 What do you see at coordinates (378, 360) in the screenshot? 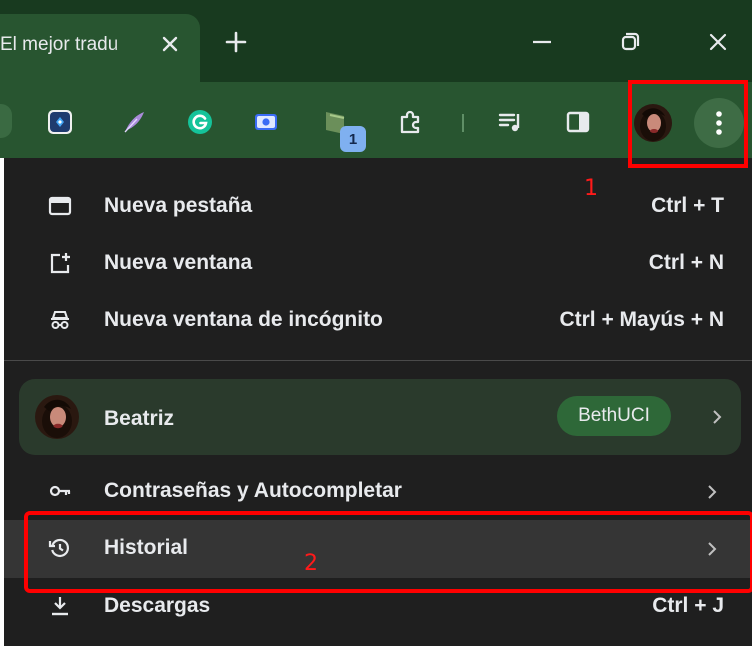
I see `menu-divider` at bounding box center [378, 360].